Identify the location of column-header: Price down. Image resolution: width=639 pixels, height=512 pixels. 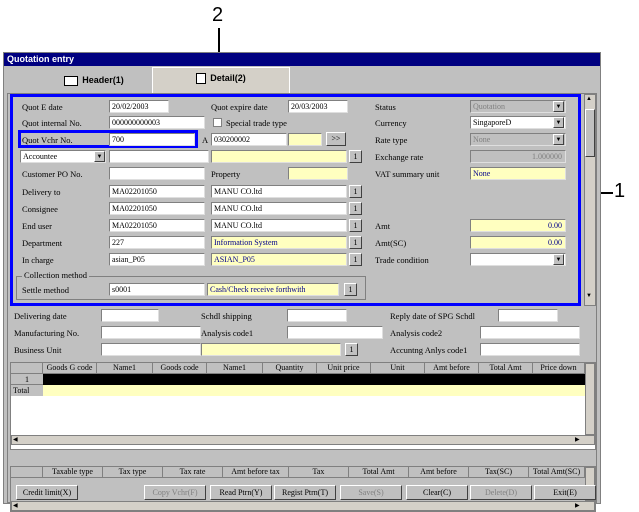
(559, 368).